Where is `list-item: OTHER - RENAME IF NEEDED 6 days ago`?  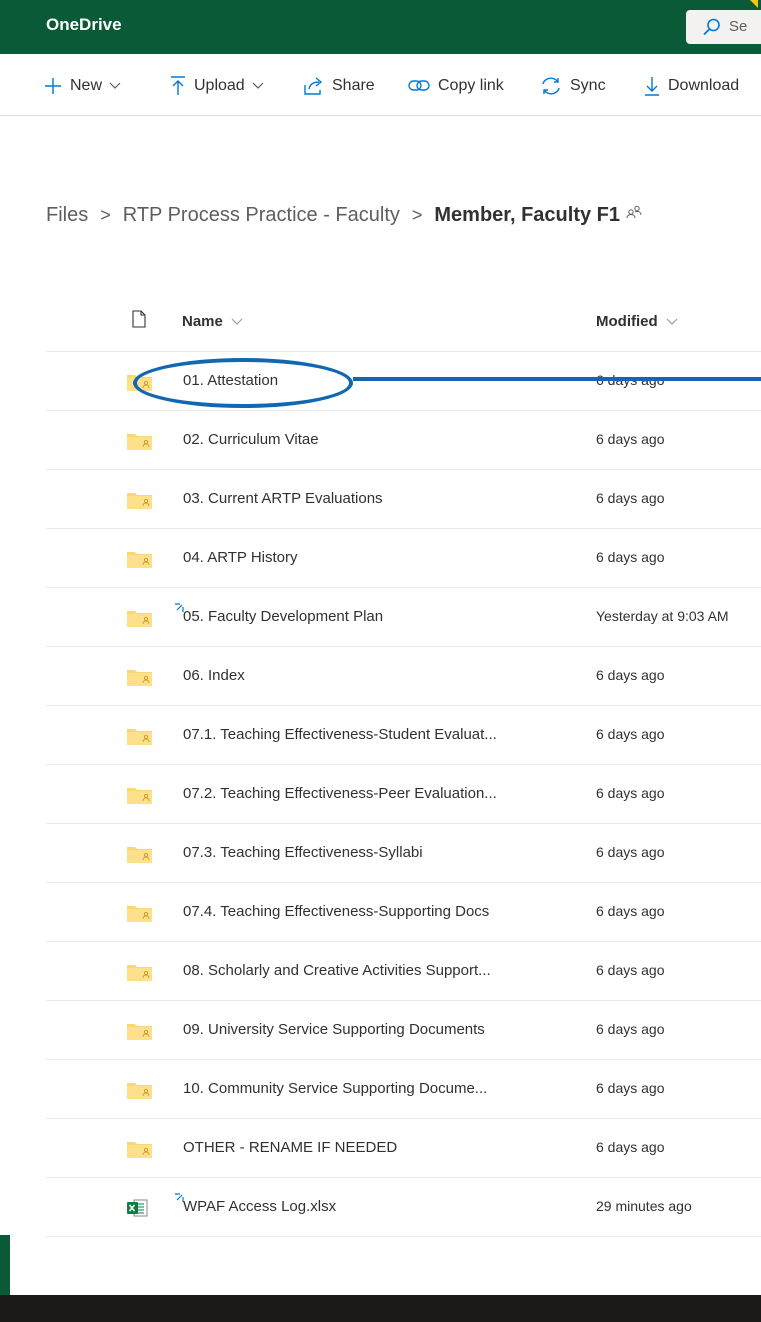
list-item: OTHER - RENAME IF NEEDED 6 days ago is located at coordinates (403, 1148).